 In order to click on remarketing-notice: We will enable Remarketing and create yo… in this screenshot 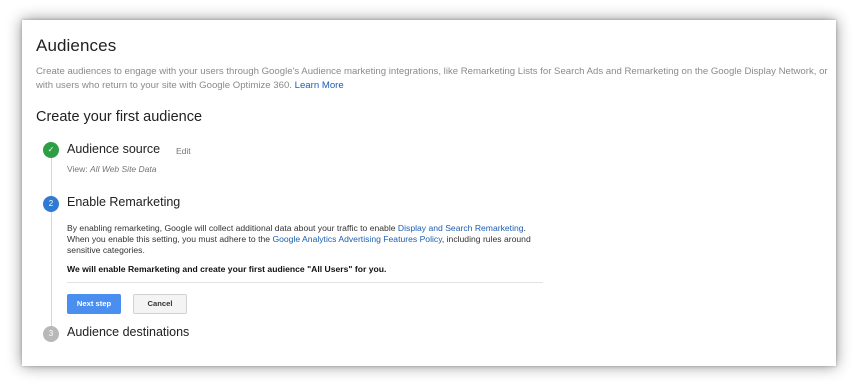, I will do `click(227, 269)`.